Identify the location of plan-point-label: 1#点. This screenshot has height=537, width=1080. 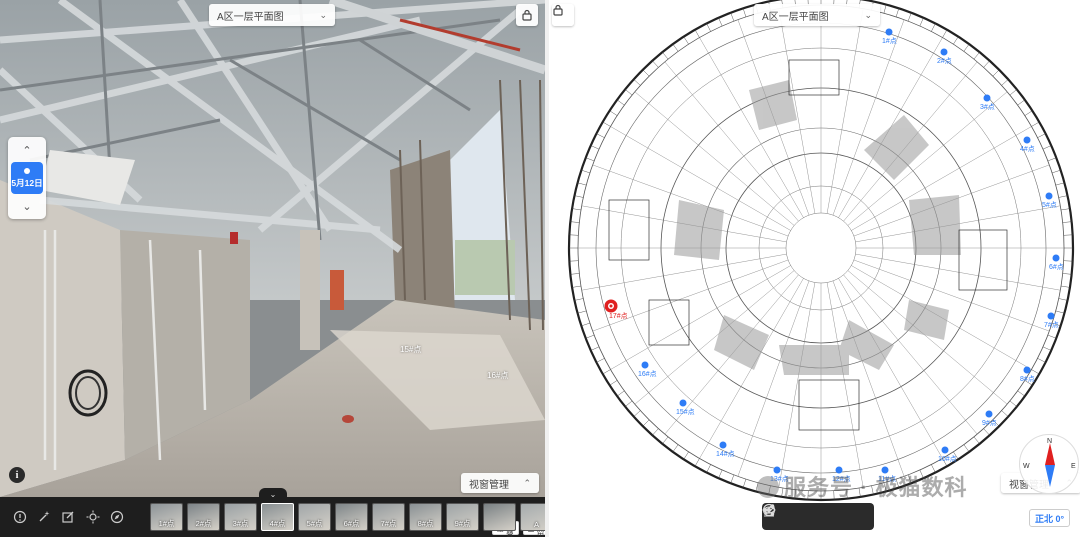
(889, 41).